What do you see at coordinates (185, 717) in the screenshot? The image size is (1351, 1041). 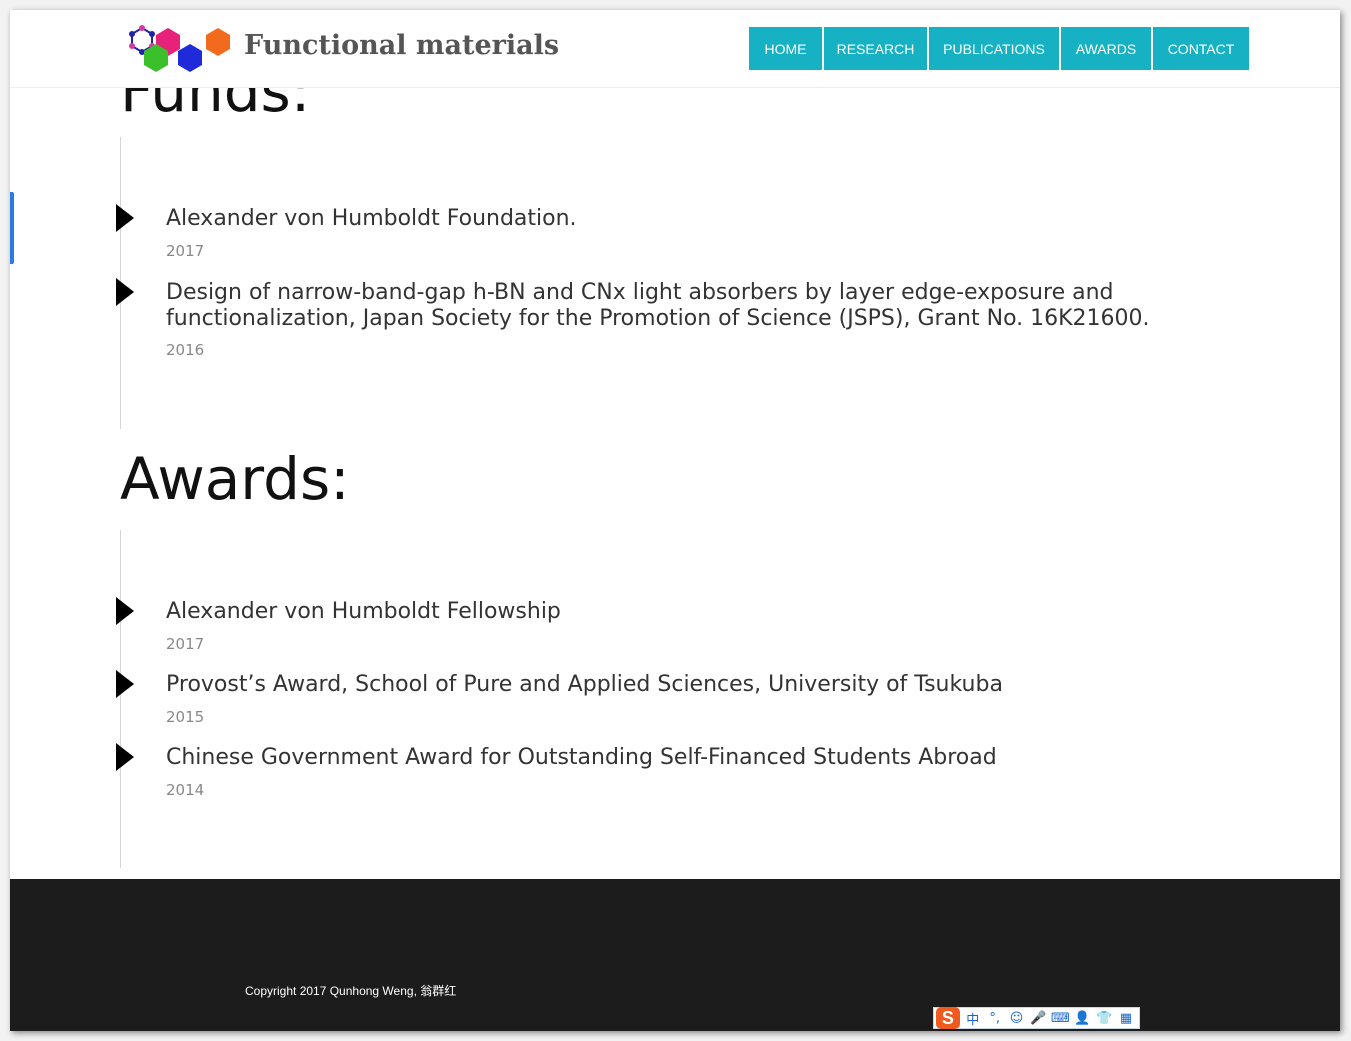 I see `awards-item-year: 2015` at bounding box center [185, 717].